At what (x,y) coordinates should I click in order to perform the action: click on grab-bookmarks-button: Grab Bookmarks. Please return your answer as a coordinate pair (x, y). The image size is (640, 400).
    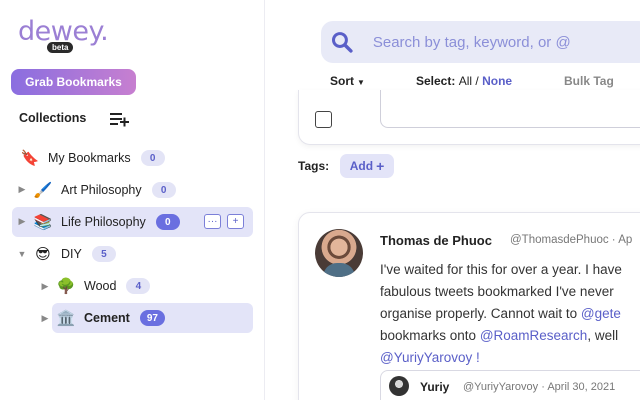
    Looking at the image, I should click on (73, 82).